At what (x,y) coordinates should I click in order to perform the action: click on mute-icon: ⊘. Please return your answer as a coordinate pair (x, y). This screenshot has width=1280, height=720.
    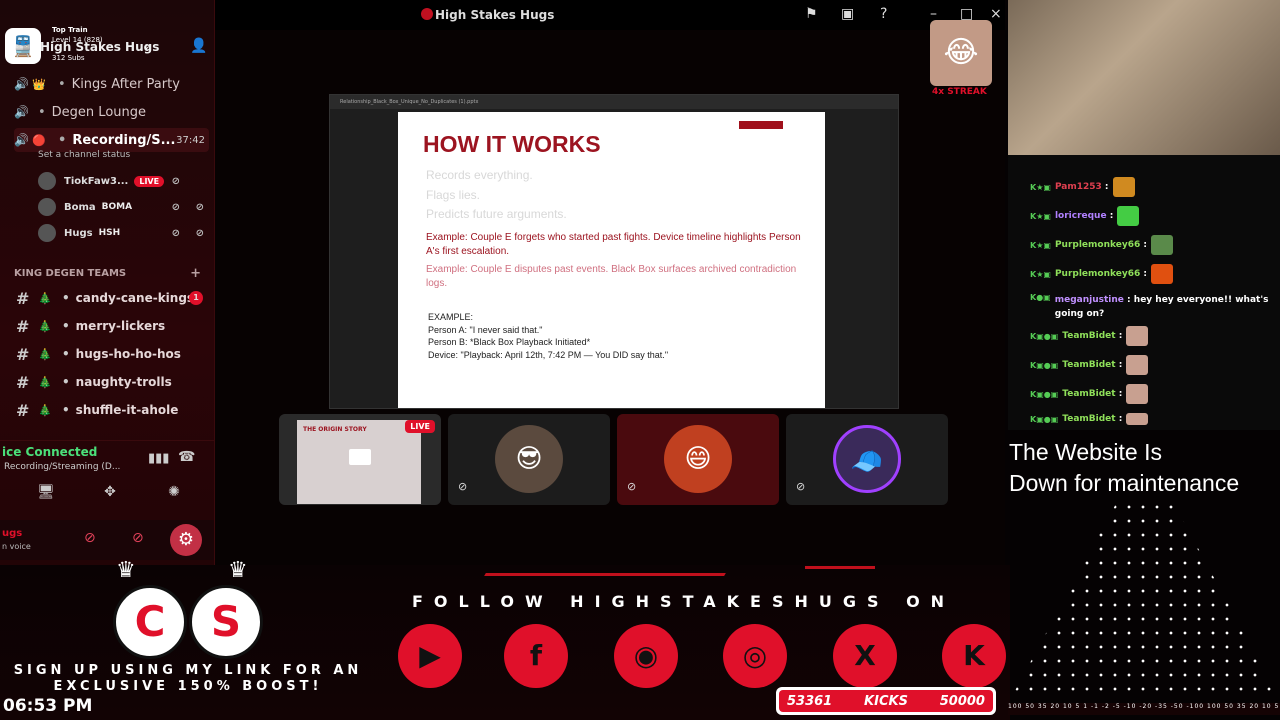
    Looking at the image, I should click on (90, 538).